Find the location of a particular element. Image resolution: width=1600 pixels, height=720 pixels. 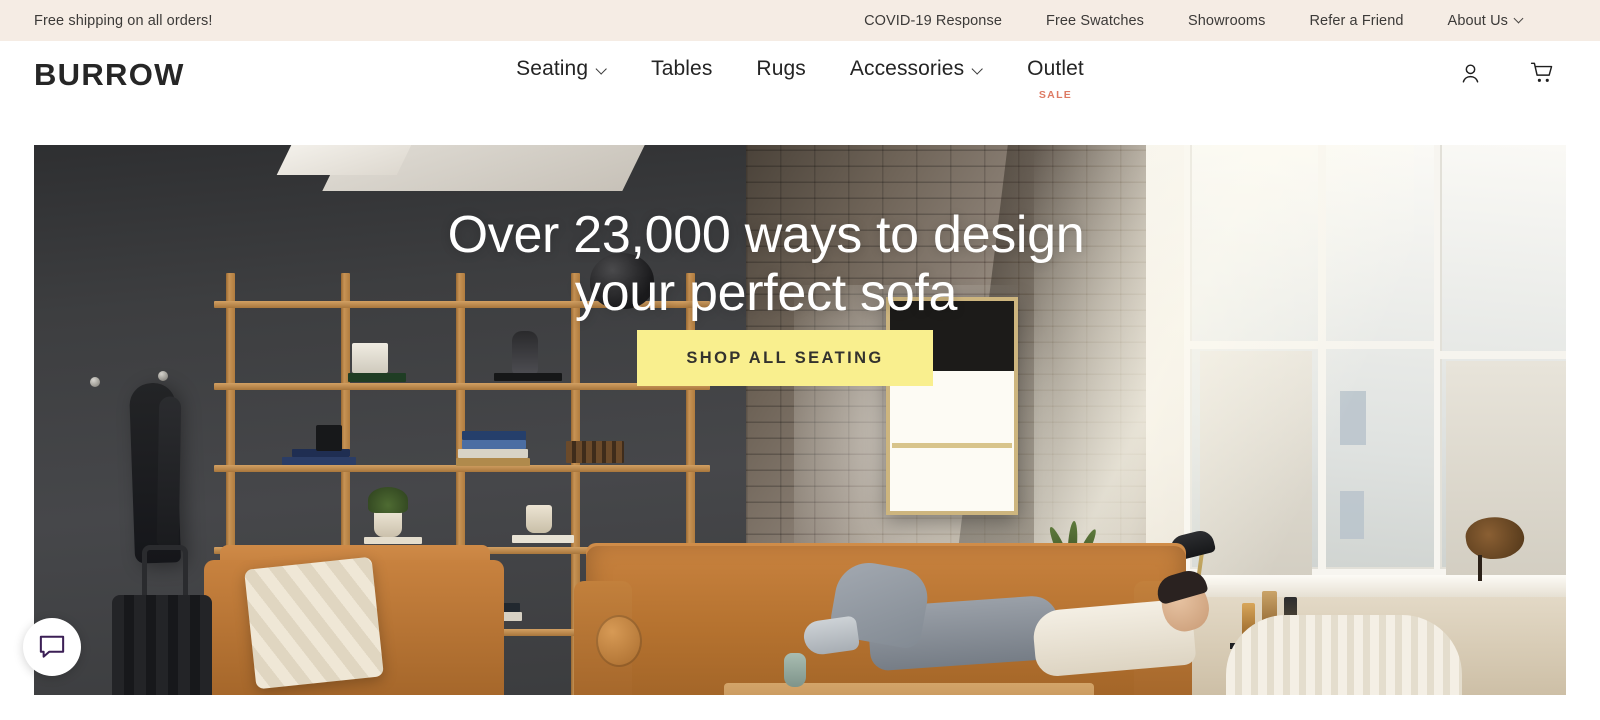

chat-bubble-icon is located at coordinates (52, 646).